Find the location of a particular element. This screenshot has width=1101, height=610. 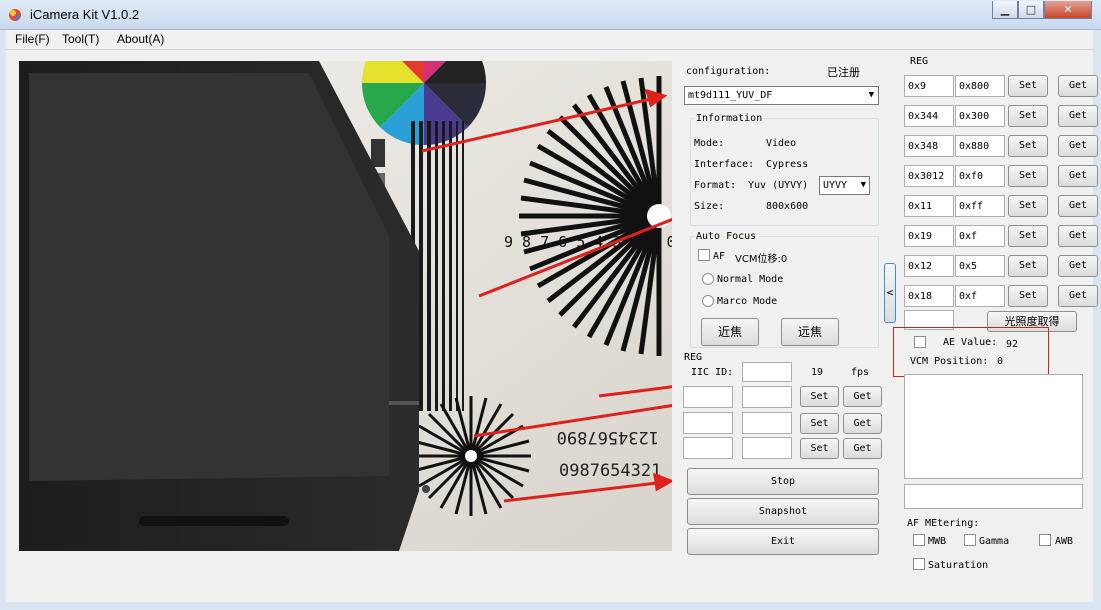

small-digits-top: 1234567890 is located at coordinates (608, 437).